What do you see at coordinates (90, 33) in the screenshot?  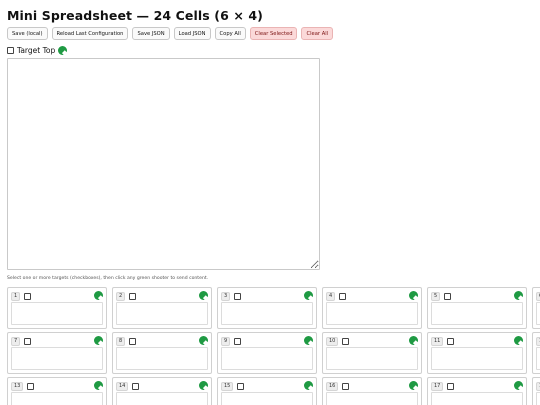 I see `reload-last-configuration-button: Reload Last Configuration` at bounding box center [90, 33].